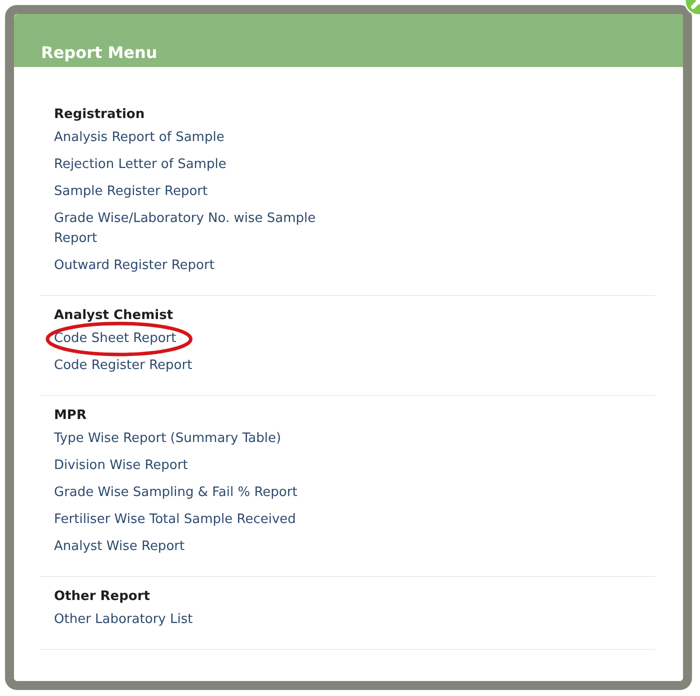  I want to click on report-link: Analyst Wise Report, so click(119, 546).